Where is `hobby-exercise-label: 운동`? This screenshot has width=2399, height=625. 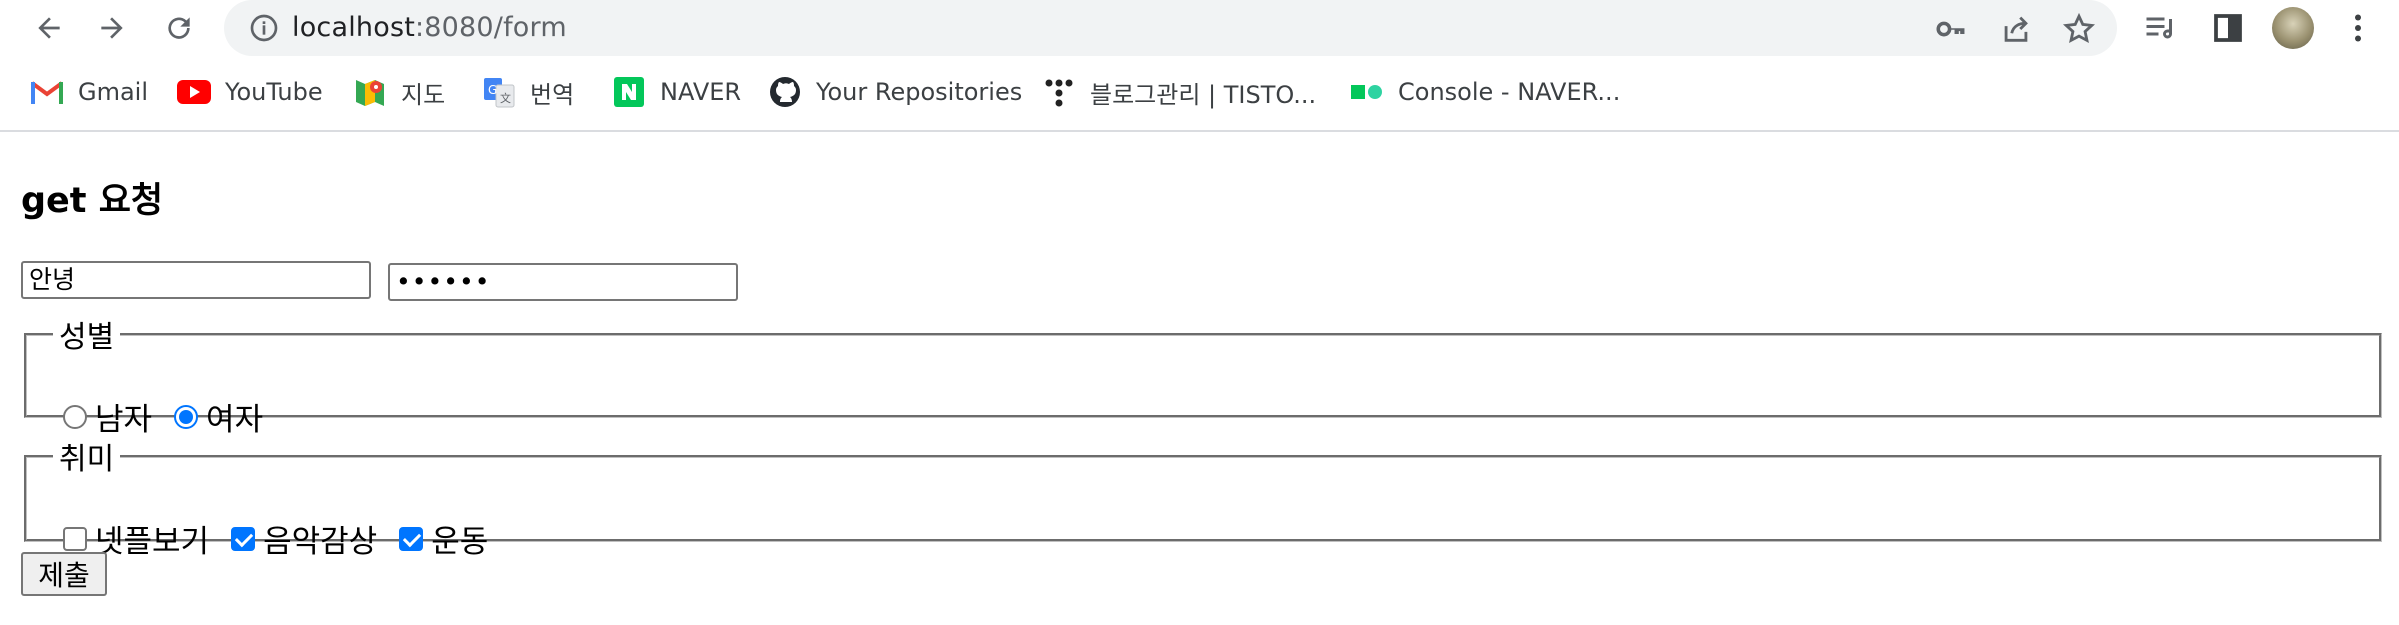
hobby-exercise-label: 운동 is located at coordinates (460, 542).